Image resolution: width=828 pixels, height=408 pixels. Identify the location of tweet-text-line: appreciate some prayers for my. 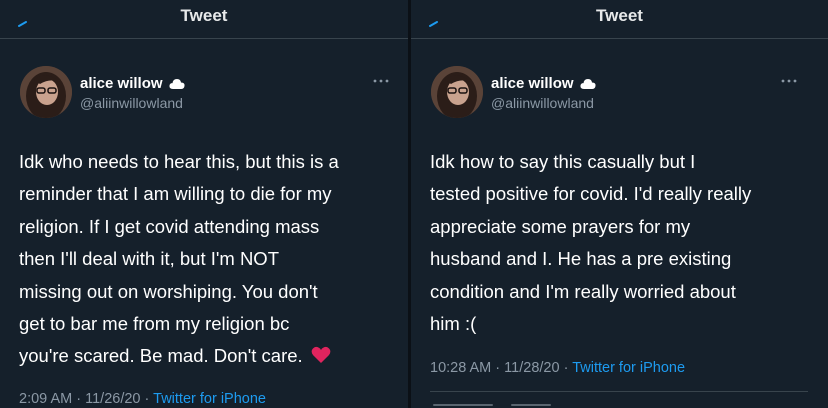
(560, 226).